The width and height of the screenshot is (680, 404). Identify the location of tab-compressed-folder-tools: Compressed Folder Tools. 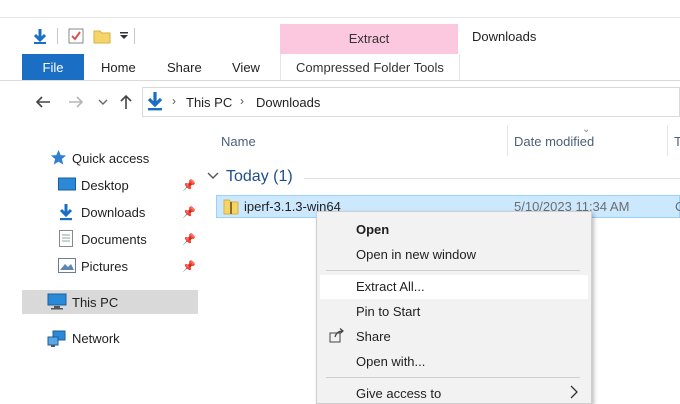
(370, 67).